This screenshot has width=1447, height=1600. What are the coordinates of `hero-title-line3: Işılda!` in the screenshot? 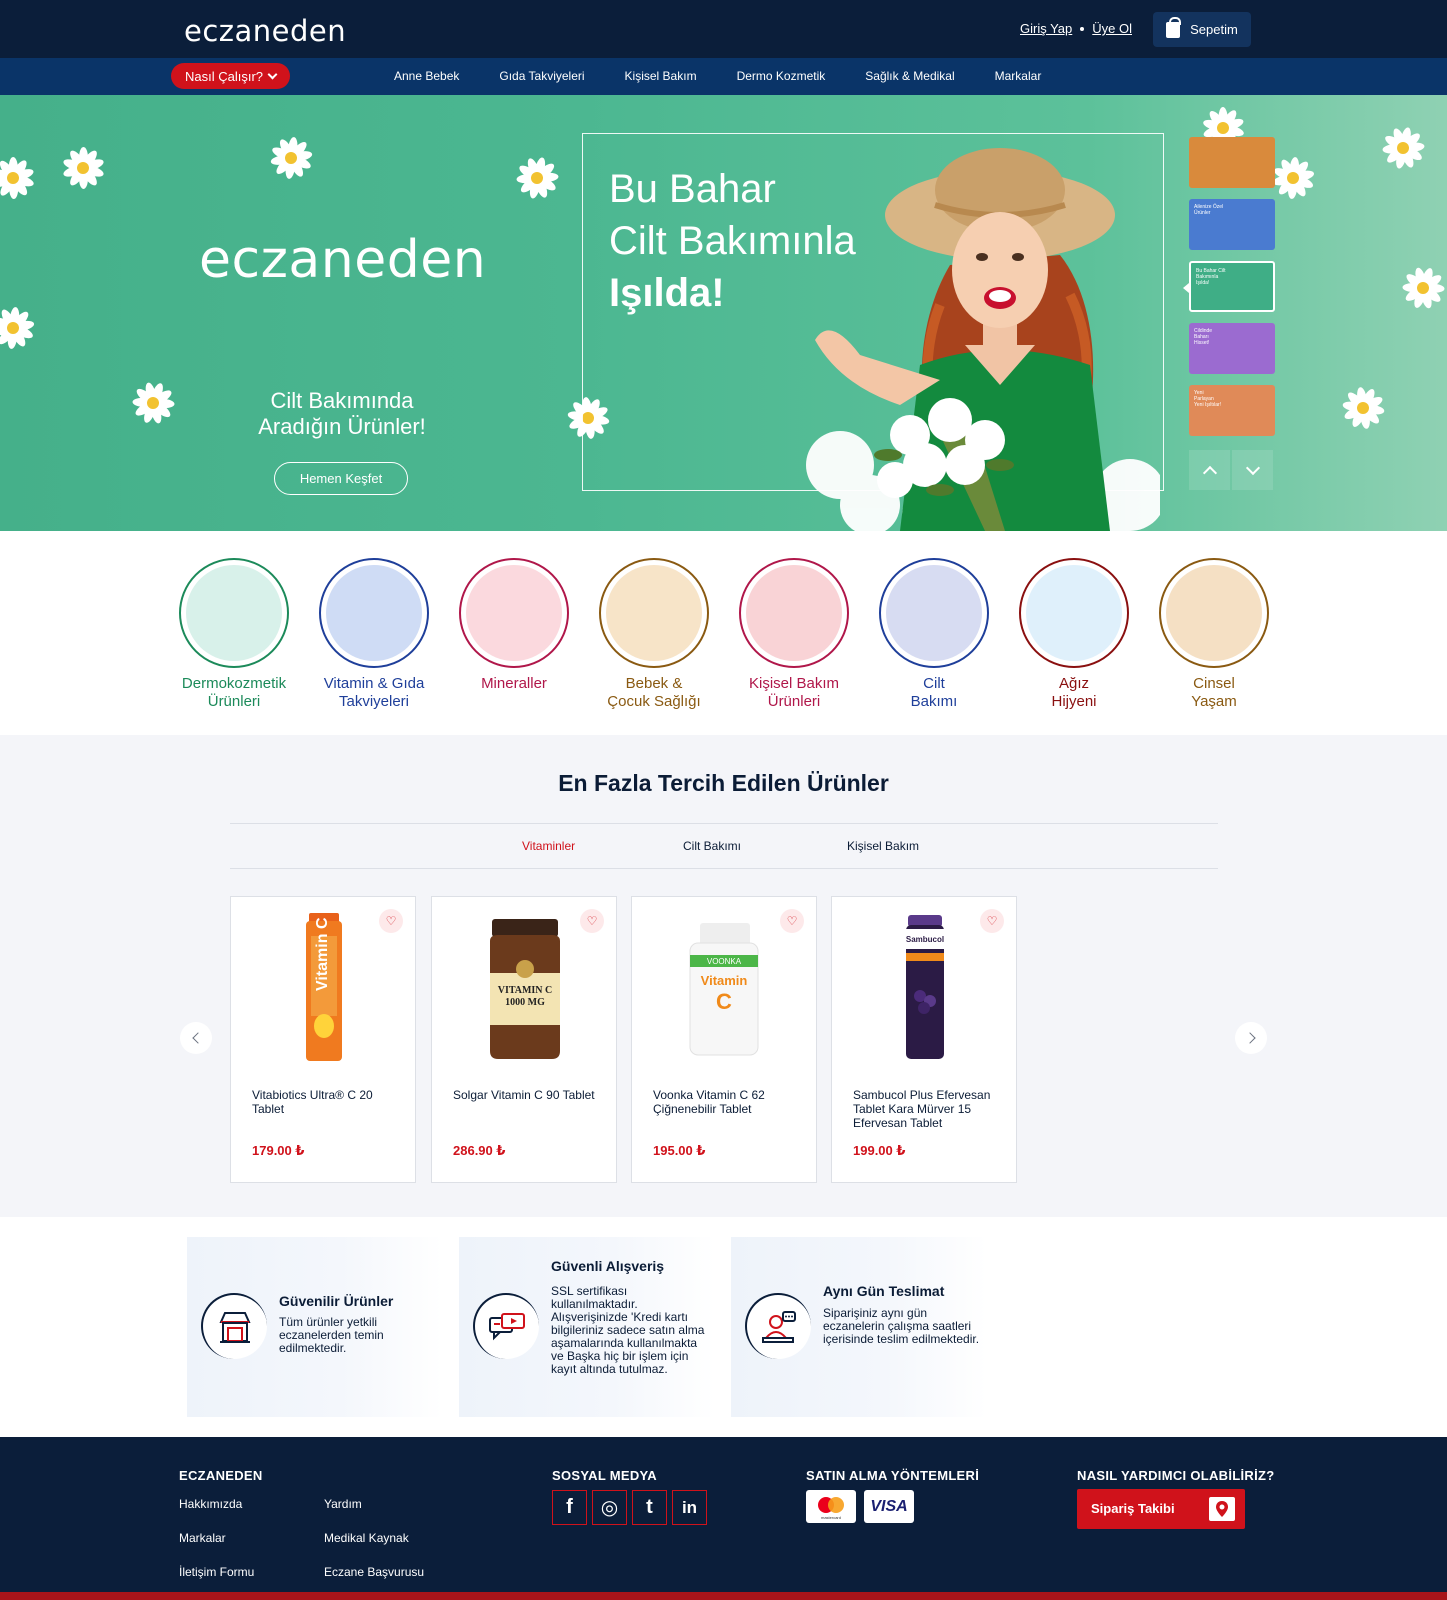 It's located at (667, 293).